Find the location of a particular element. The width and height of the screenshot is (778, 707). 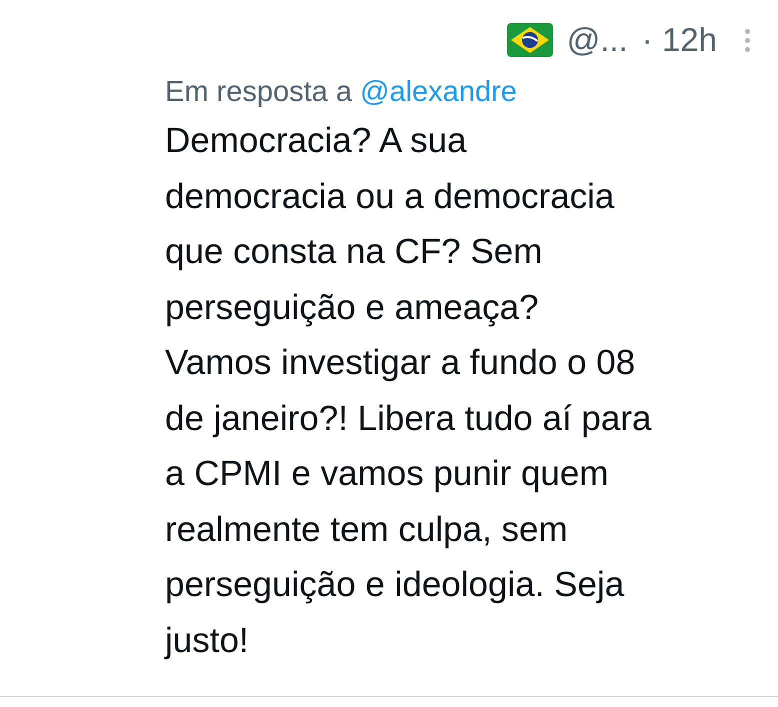

more-icon is located at coordinates (747, 40).